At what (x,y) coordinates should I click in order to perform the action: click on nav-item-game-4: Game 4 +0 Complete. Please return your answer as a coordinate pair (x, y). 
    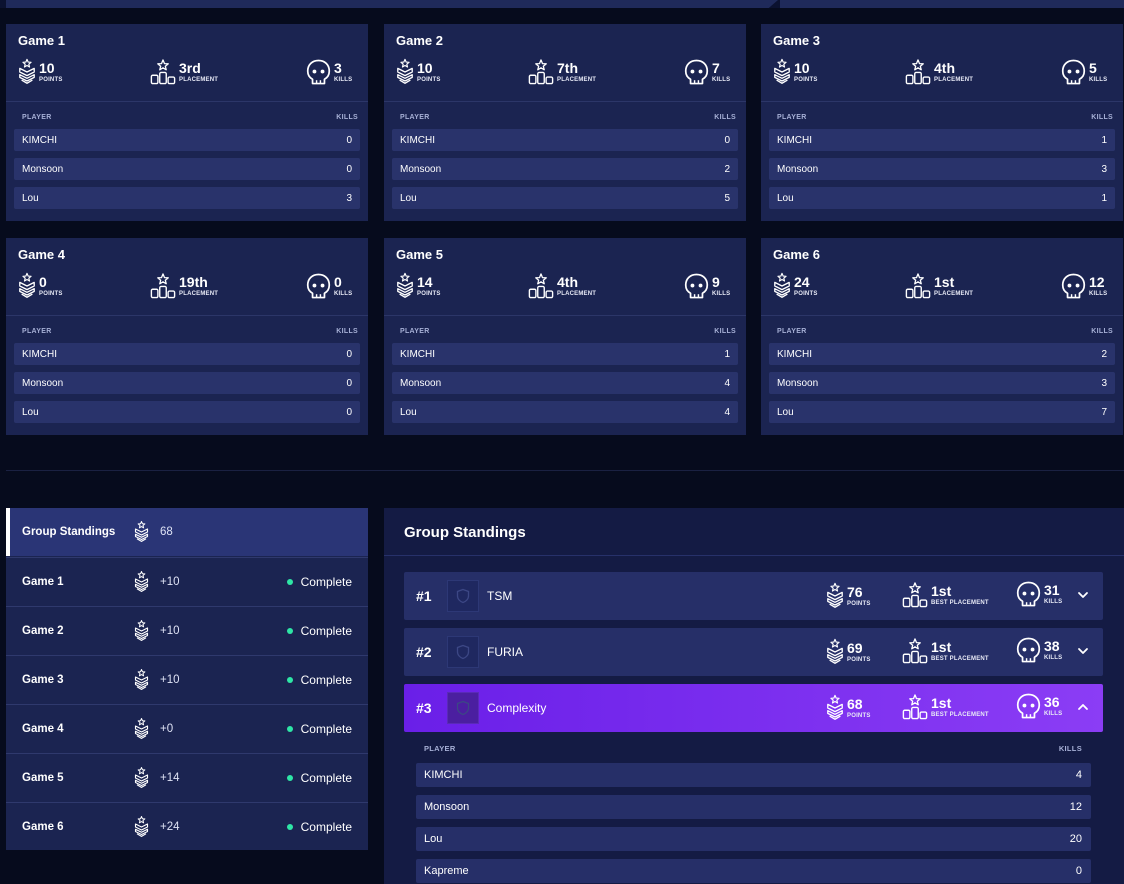
    Looking at the image, I should click on (187, 728).